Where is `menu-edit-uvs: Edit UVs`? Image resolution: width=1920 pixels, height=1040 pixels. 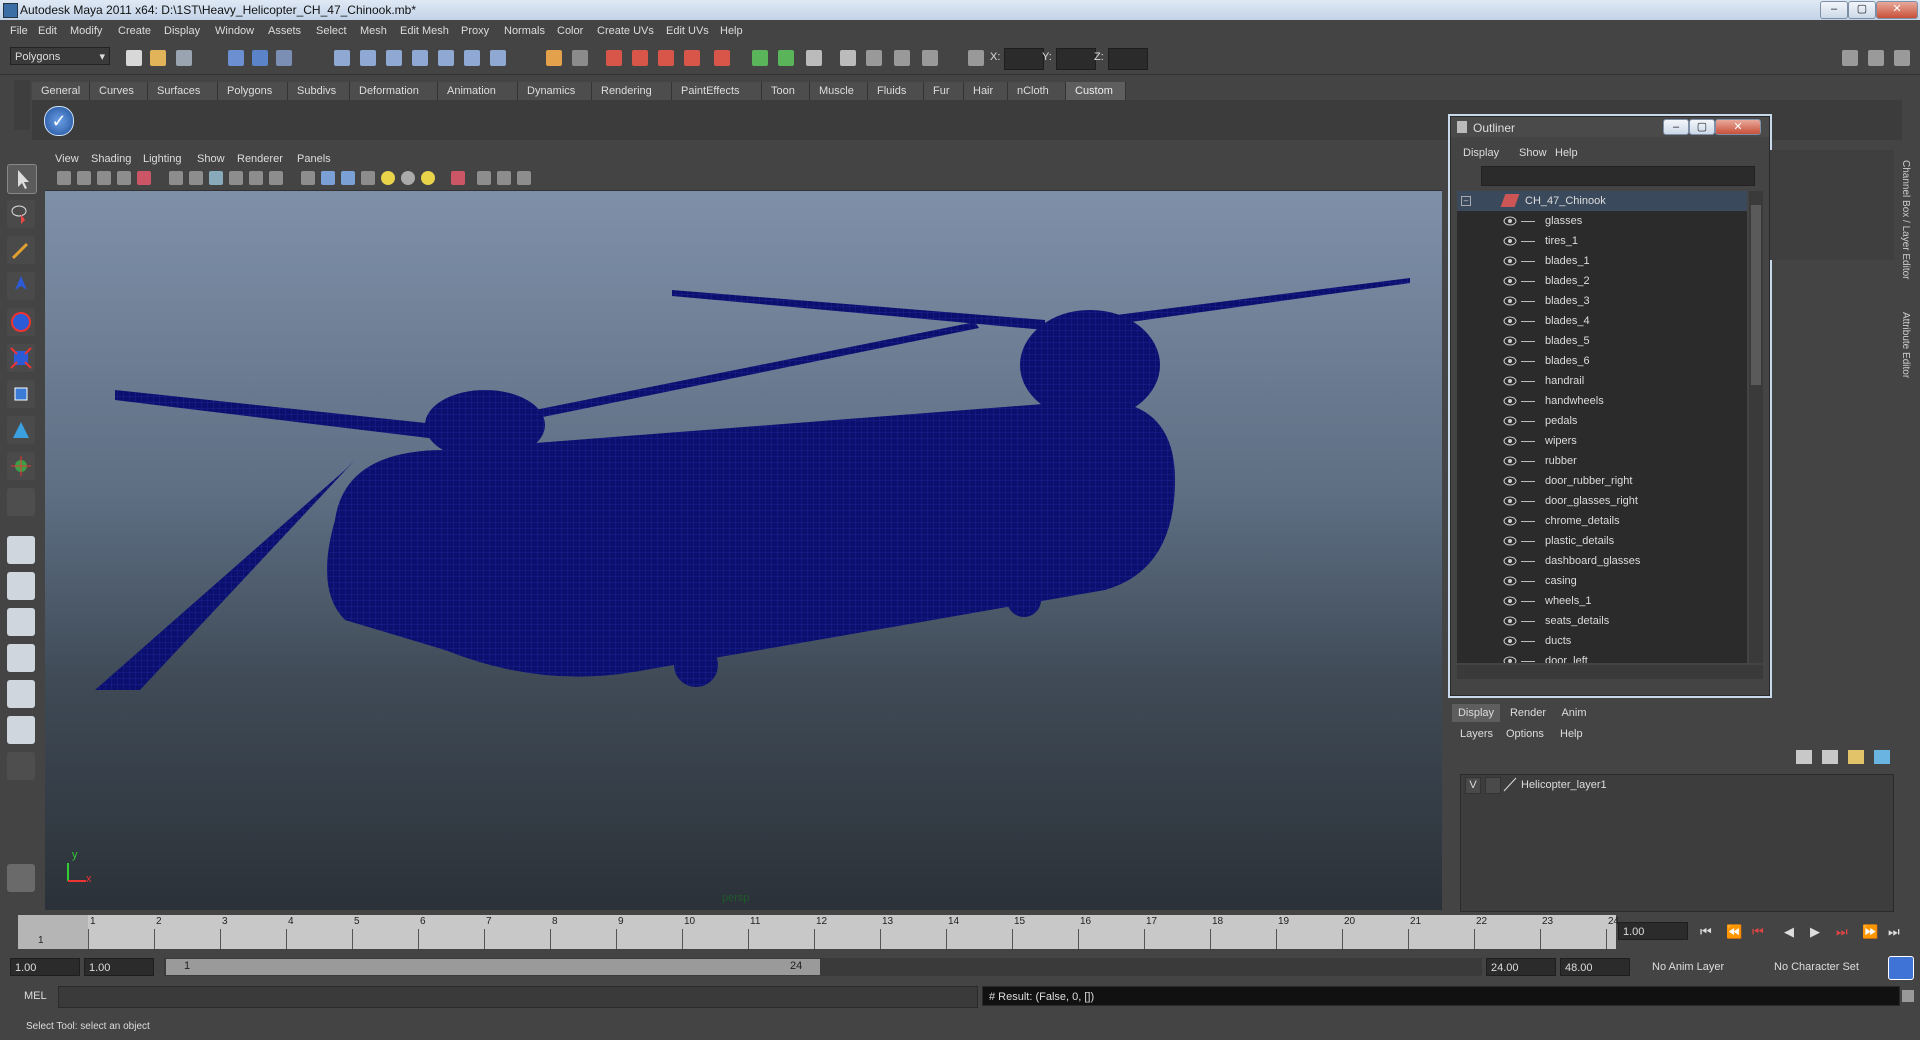 menu-edit-uvs: Edit UVs is located at coordinates (687, 31).